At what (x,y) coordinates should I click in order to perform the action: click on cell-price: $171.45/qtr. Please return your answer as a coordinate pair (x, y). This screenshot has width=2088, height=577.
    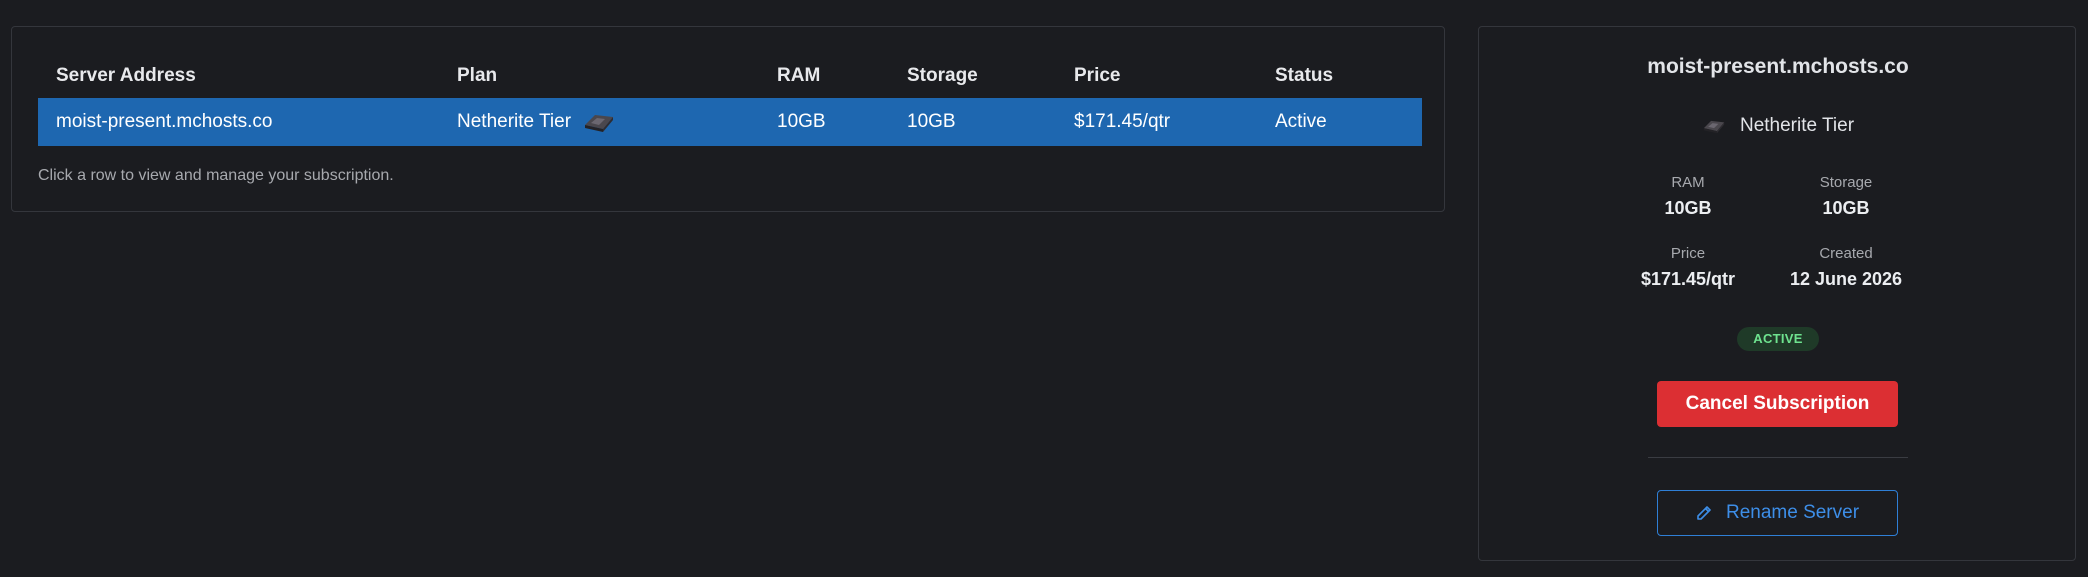
    Looking at the image, I should click on (1122, 121).